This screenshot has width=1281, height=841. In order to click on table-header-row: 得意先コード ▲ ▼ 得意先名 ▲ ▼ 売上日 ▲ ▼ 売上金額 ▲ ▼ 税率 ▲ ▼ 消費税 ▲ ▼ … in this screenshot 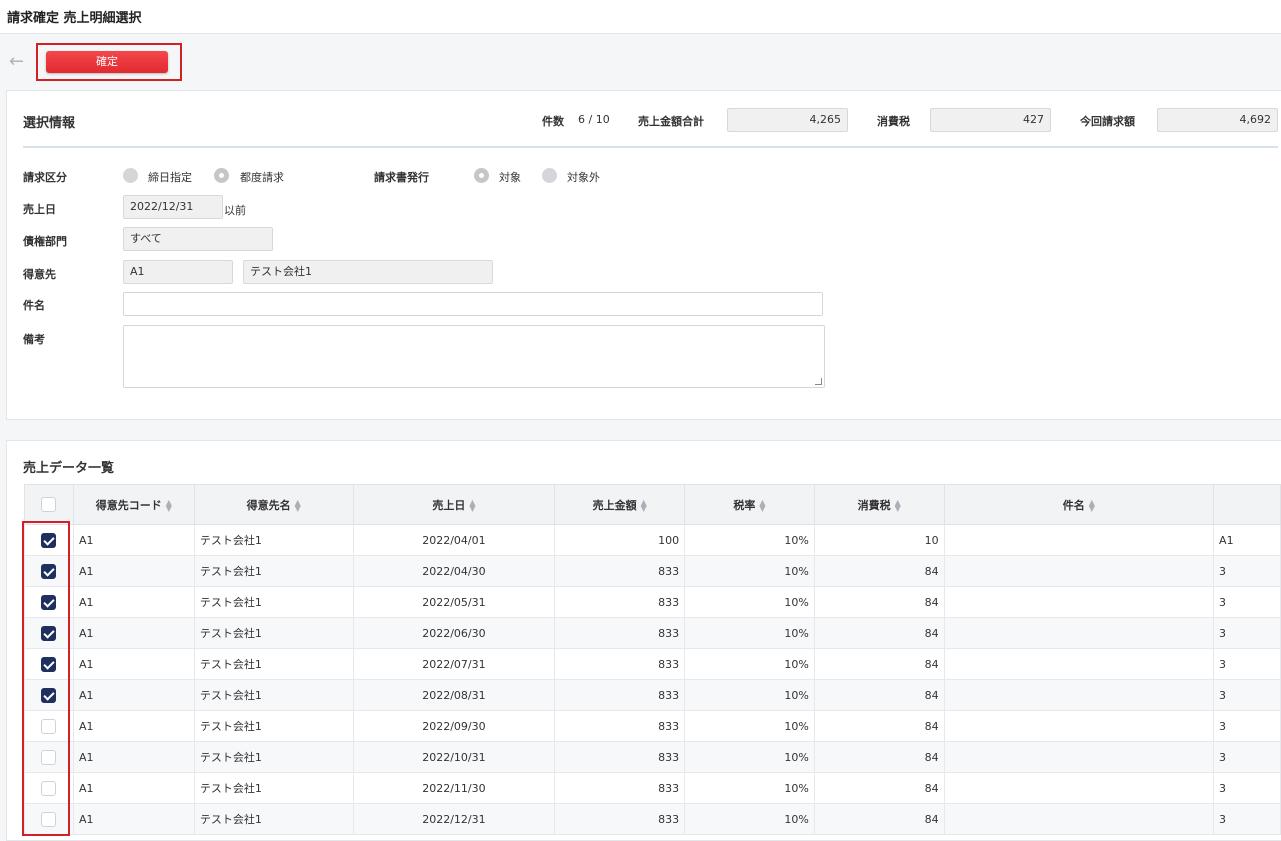, I will do `click(652, 504)`.